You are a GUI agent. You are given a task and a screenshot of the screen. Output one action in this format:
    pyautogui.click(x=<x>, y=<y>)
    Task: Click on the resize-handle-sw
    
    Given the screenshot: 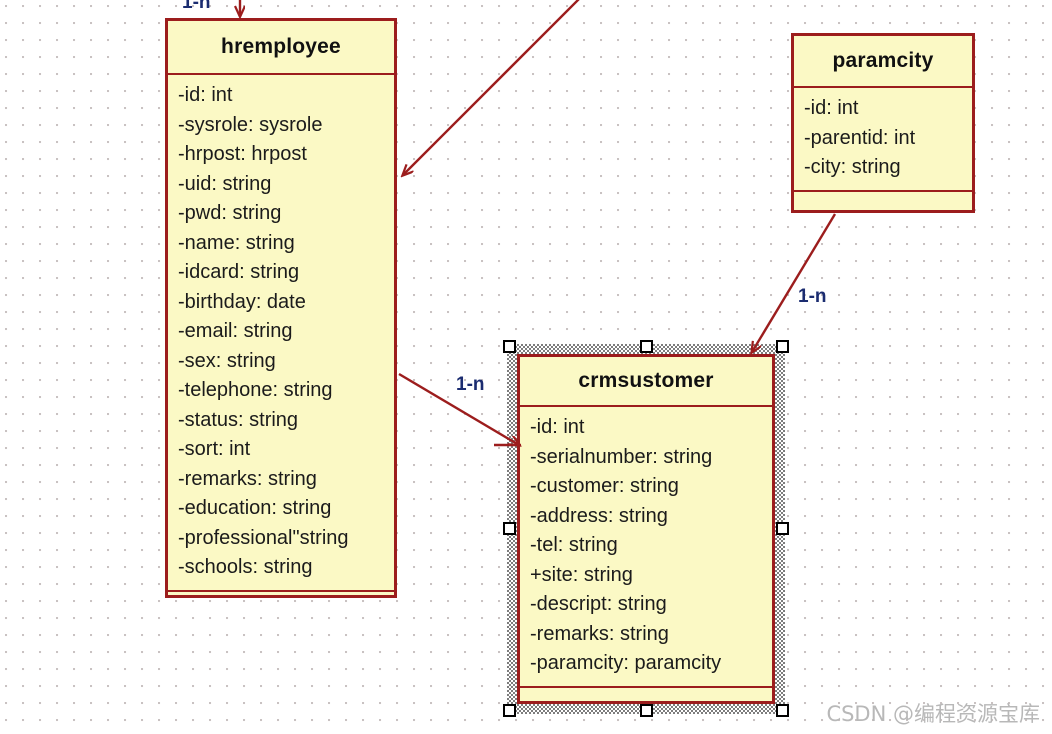 What is the action you would take?
    pyautogui.click(x=509, y=710)
    